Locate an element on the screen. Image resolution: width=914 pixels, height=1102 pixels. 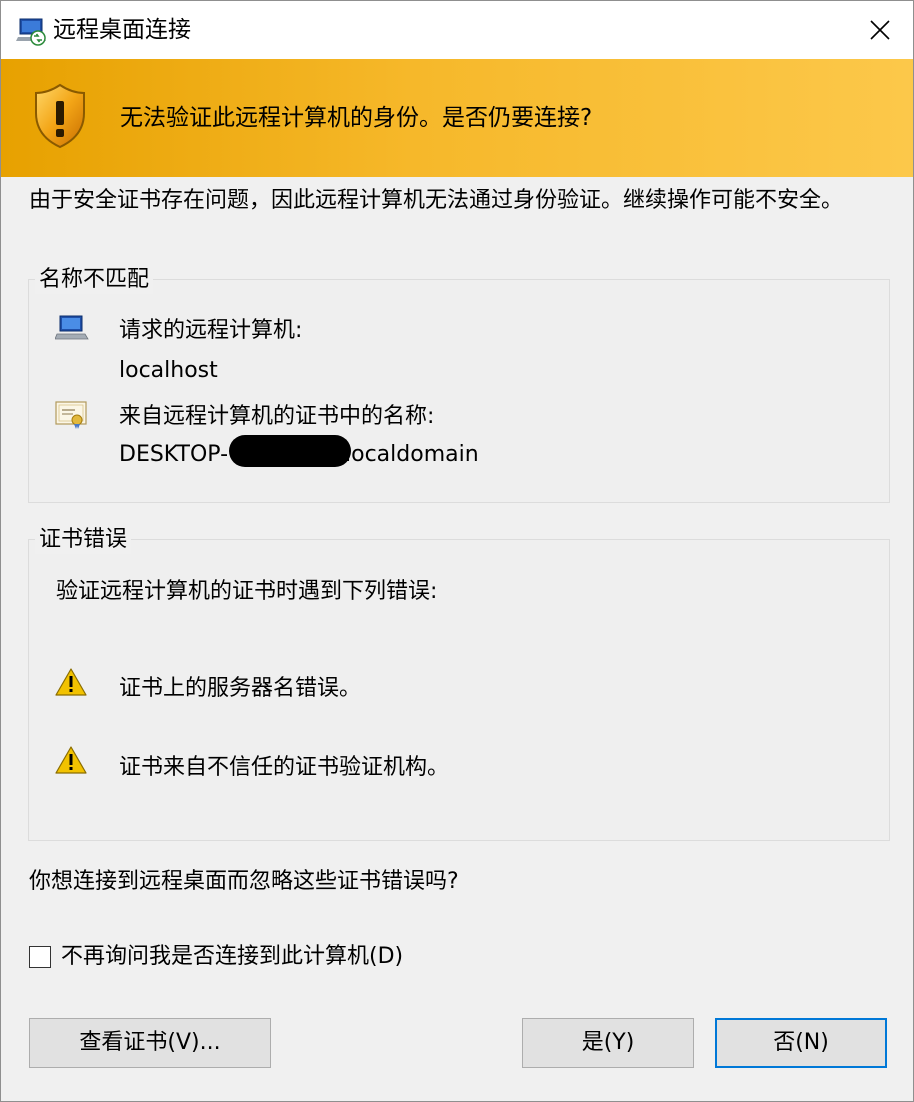
ignore-errors-question: 你想连接到远程桌面而忽略这些证书错误吗? is located at coordinates (244, 881).